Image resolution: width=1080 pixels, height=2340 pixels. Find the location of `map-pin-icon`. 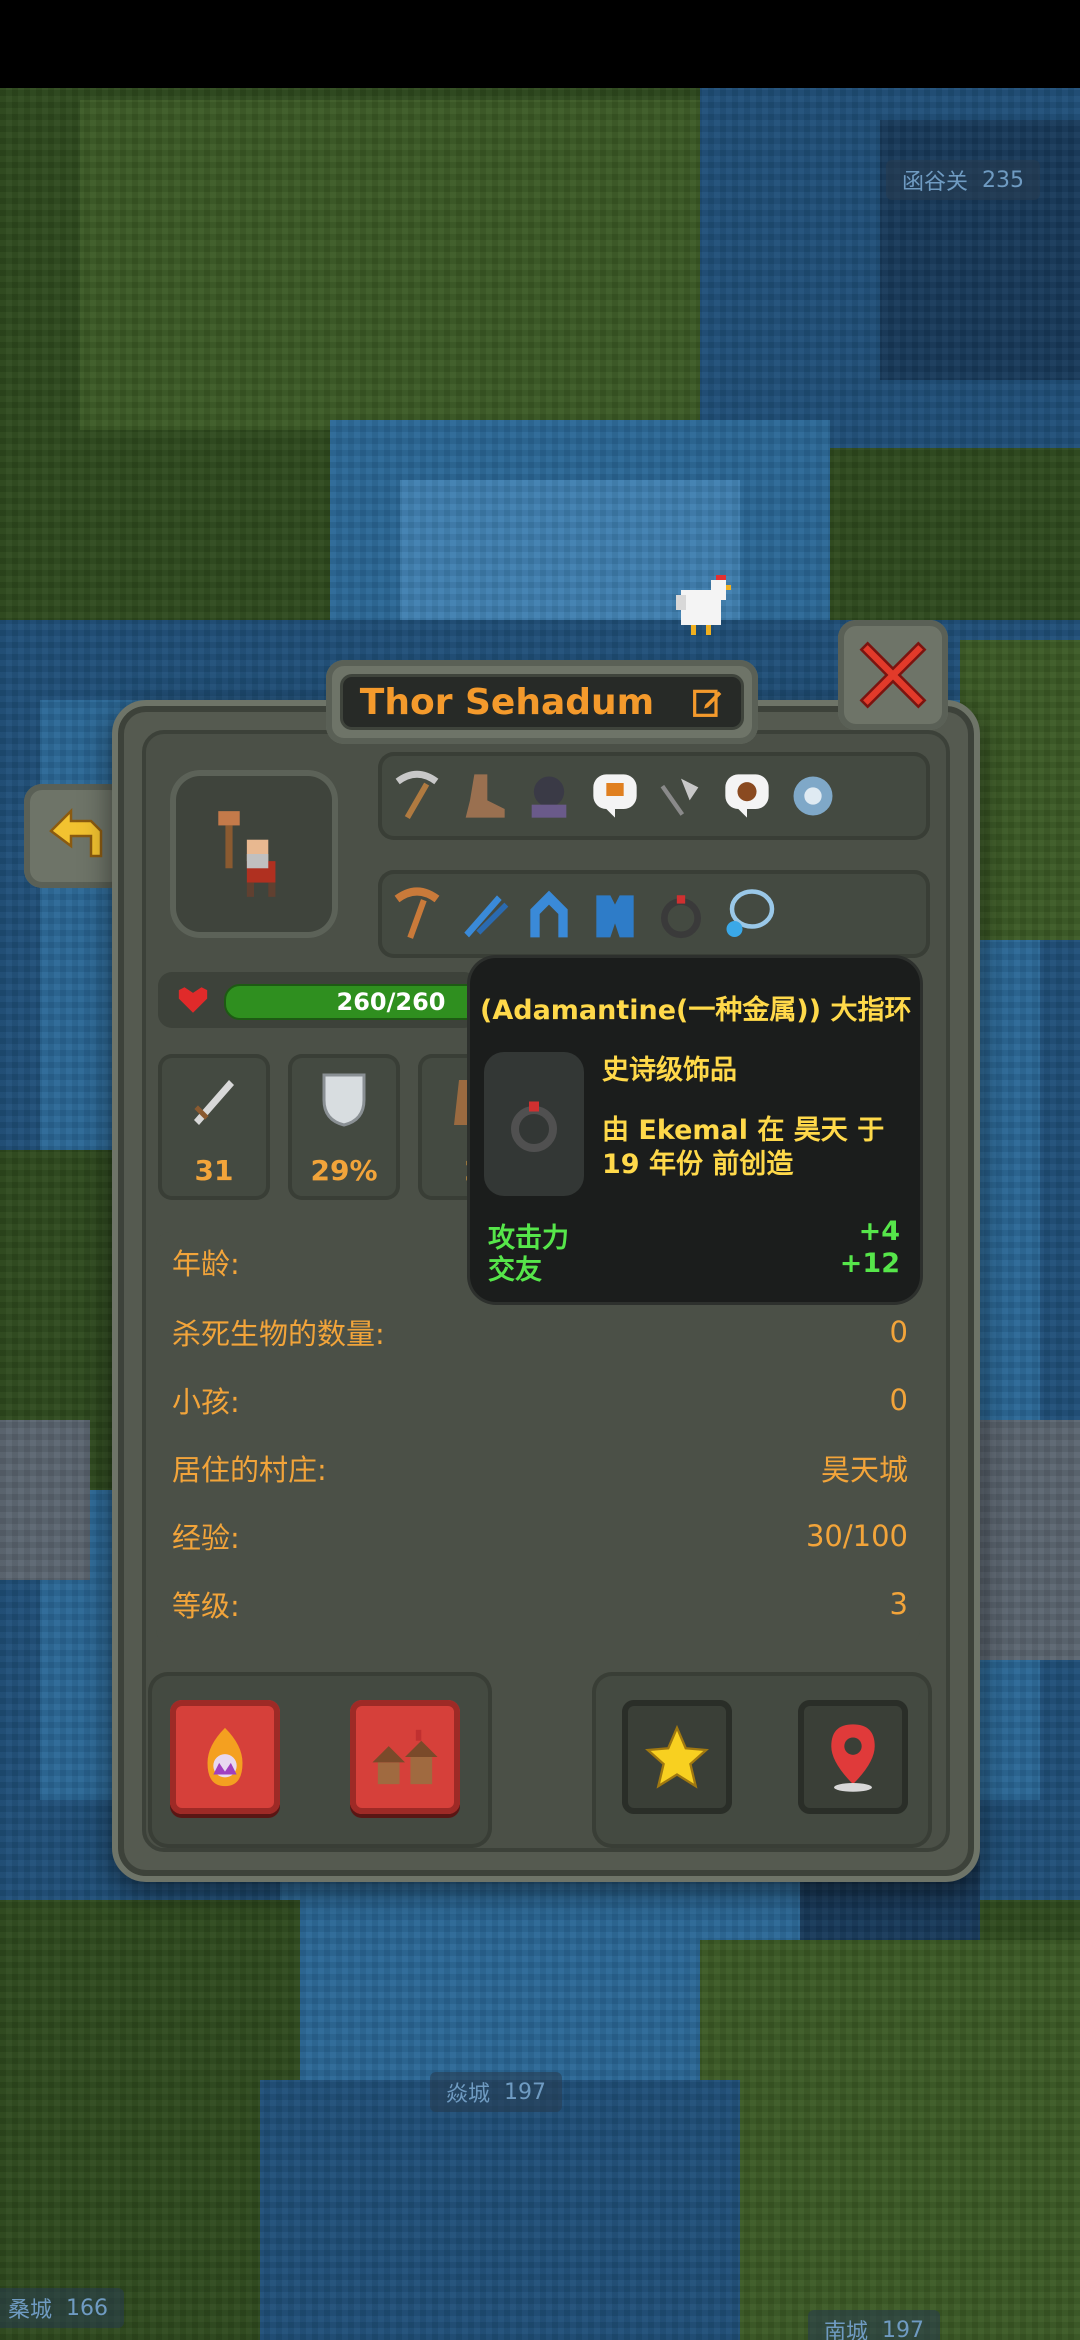

map-pin-icon is located at coordinates (853, 1758).